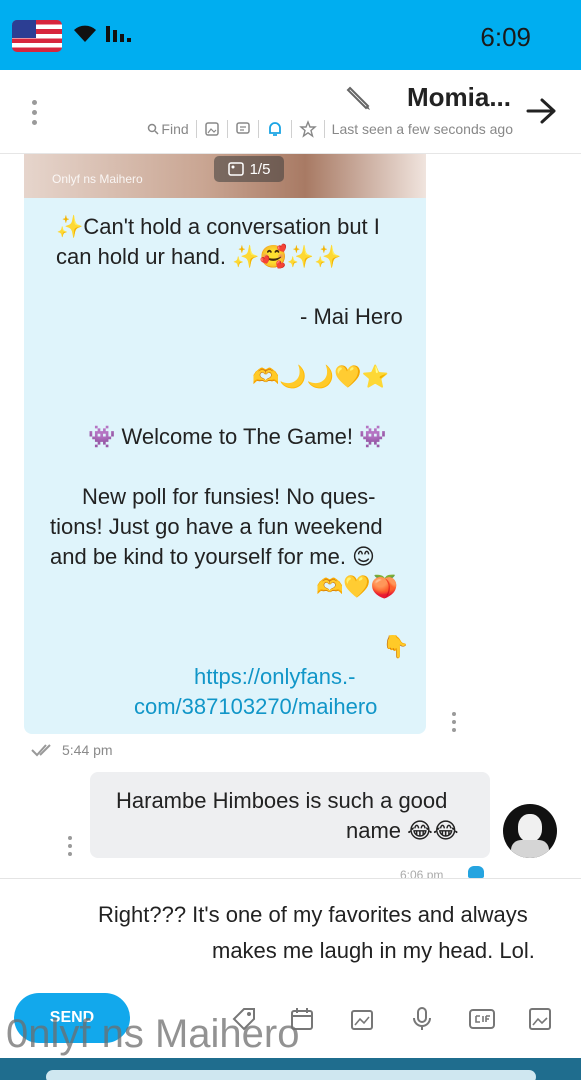 The image size is (581, 1080). I want to click on wifi-icon, so click(85, 33).